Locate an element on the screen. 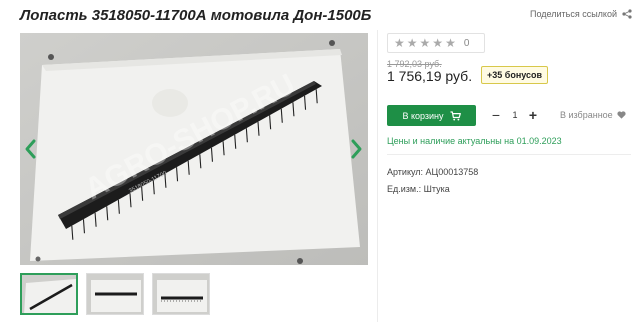 The width and height of the screenshot is (640, 322). section-divider is located at coordinates (509, 154).